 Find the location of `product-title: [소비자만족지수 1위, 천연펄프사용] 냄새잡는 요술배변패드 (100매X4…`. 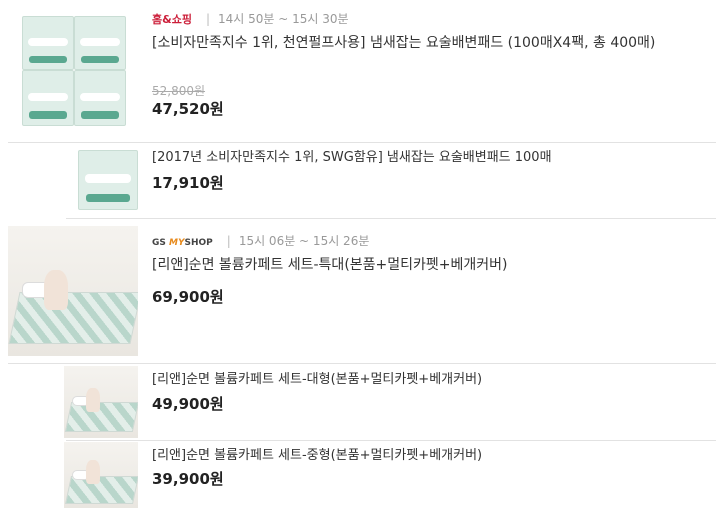

product-title: [소비자만족지수 1위, 천연펄프사용] 냄새잡는 요술배변패드 (100매X4… is located at coordinates (430, 43).